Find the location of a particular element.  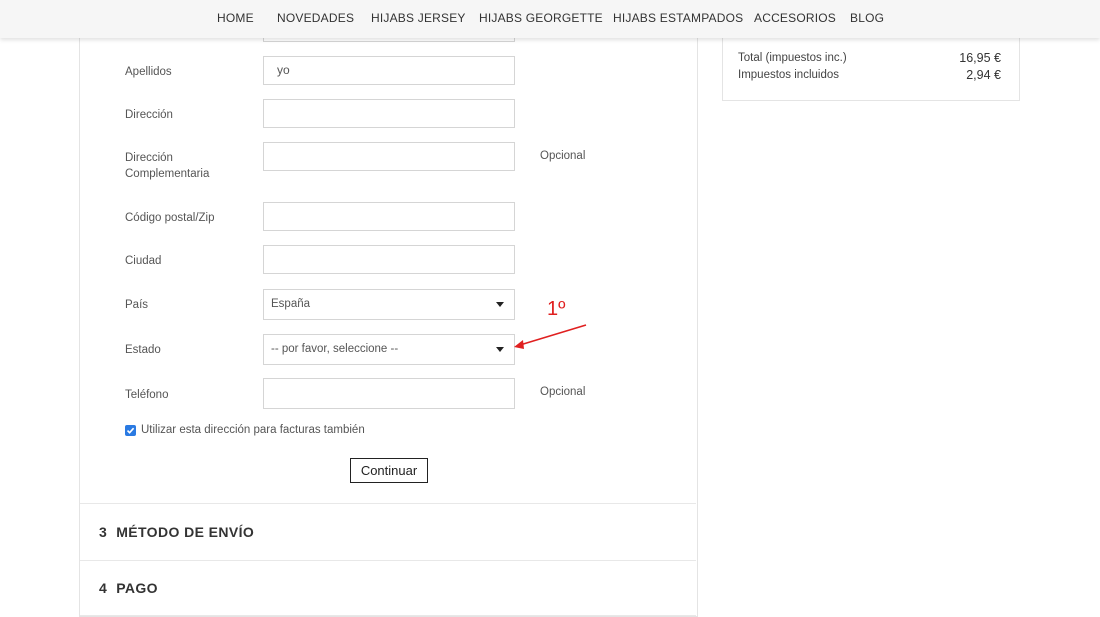

direccion-complementaria-label: Dirección Complementaria is located at coordinates (167, 166).